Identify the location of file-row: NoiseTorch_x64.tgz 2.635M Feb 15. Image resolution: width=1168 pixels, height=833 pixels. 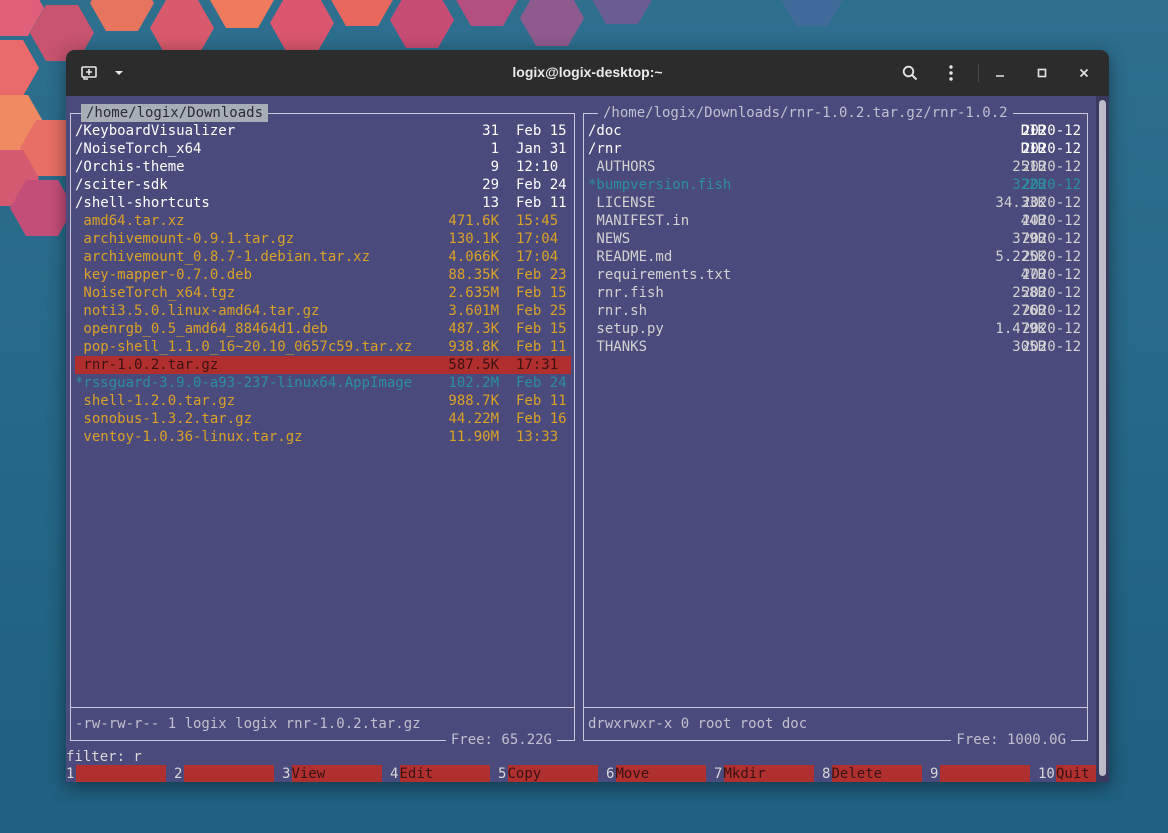
(323, 293).